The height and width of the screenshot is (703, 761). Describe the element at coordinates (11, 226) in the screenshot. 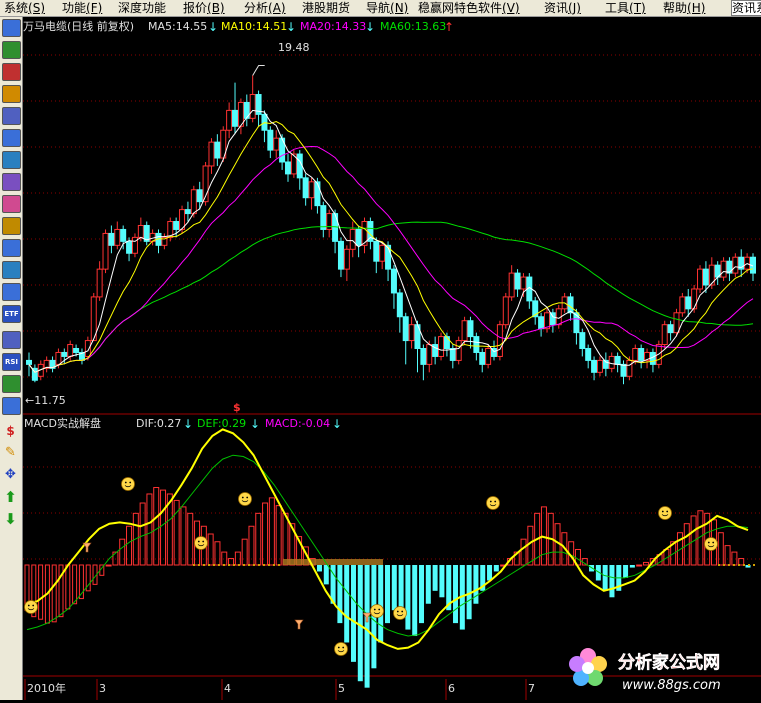

I see `user-icon` at that location.